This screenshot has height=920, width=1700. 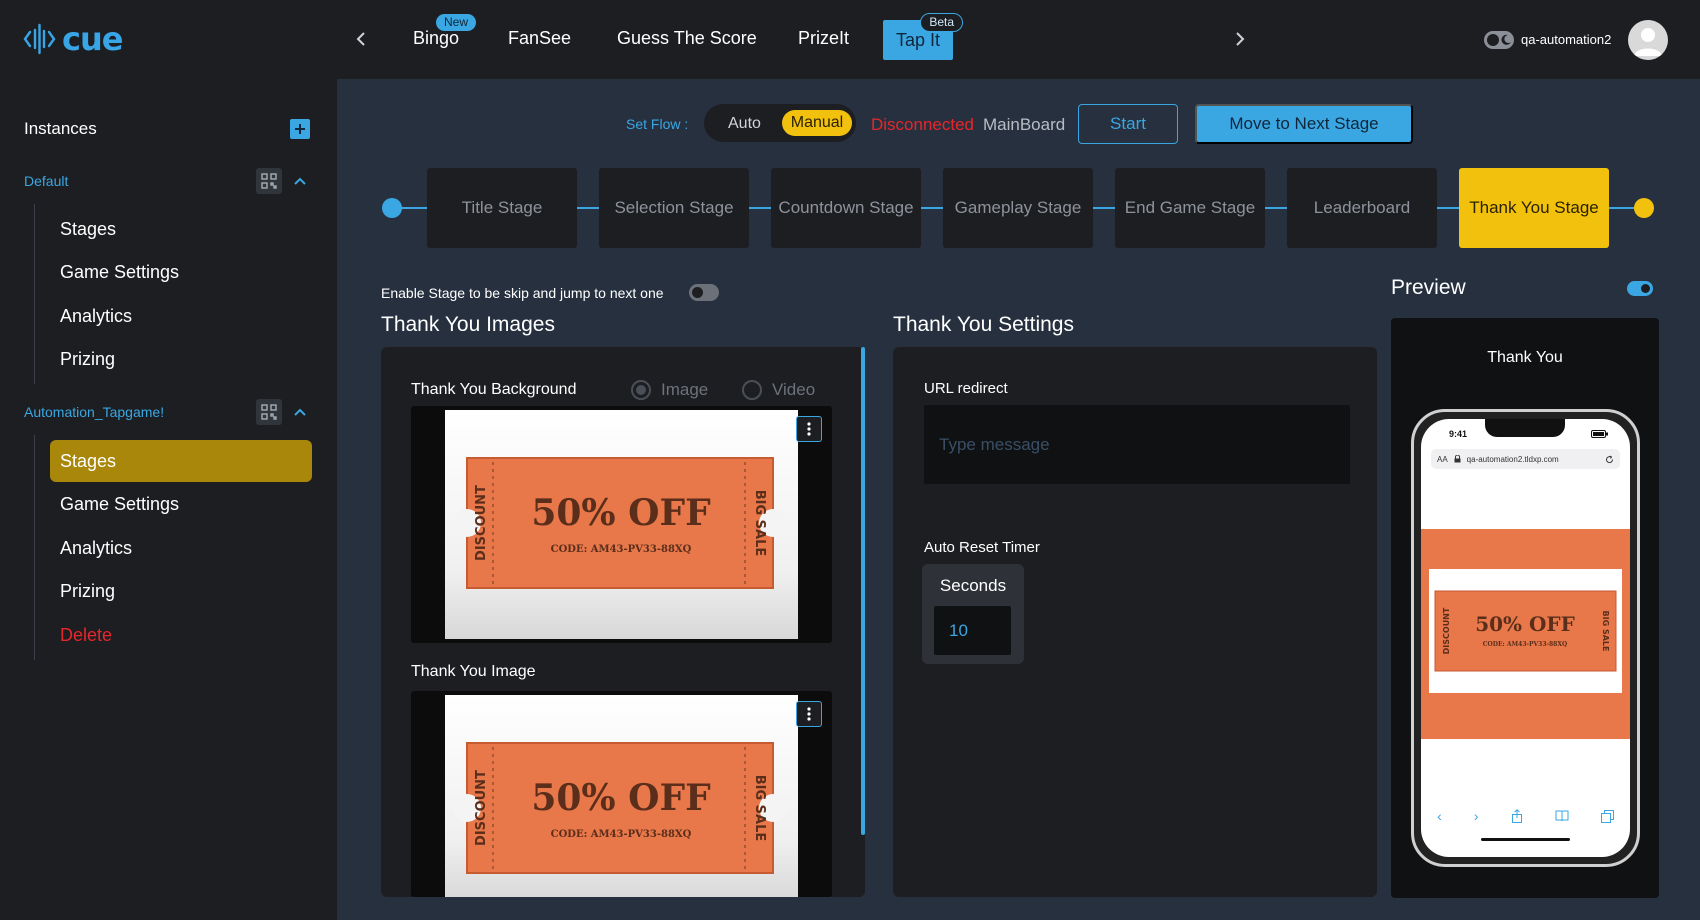 I want to click on plus-icon, so click(x=300, y=129).